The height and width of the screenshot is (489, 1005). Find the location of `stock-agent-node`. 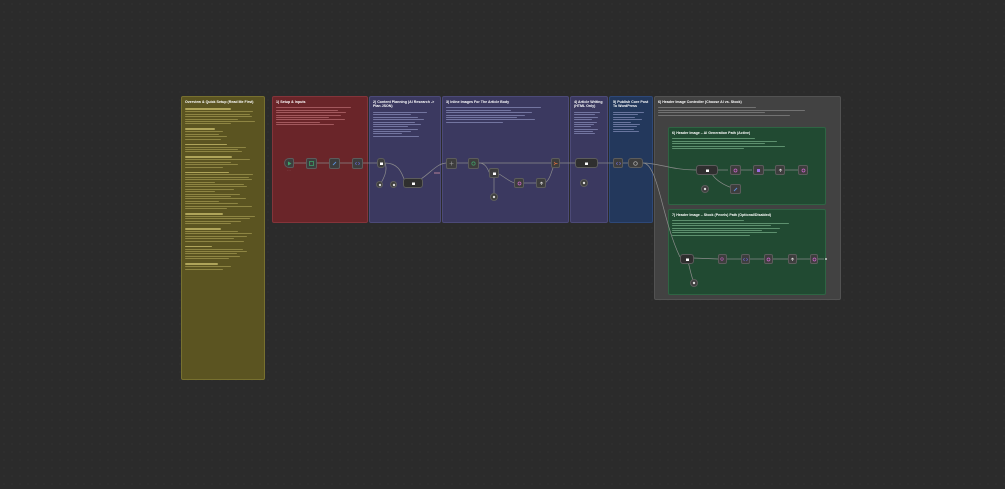

stock-agent-node is located at coordinates (687, 259).